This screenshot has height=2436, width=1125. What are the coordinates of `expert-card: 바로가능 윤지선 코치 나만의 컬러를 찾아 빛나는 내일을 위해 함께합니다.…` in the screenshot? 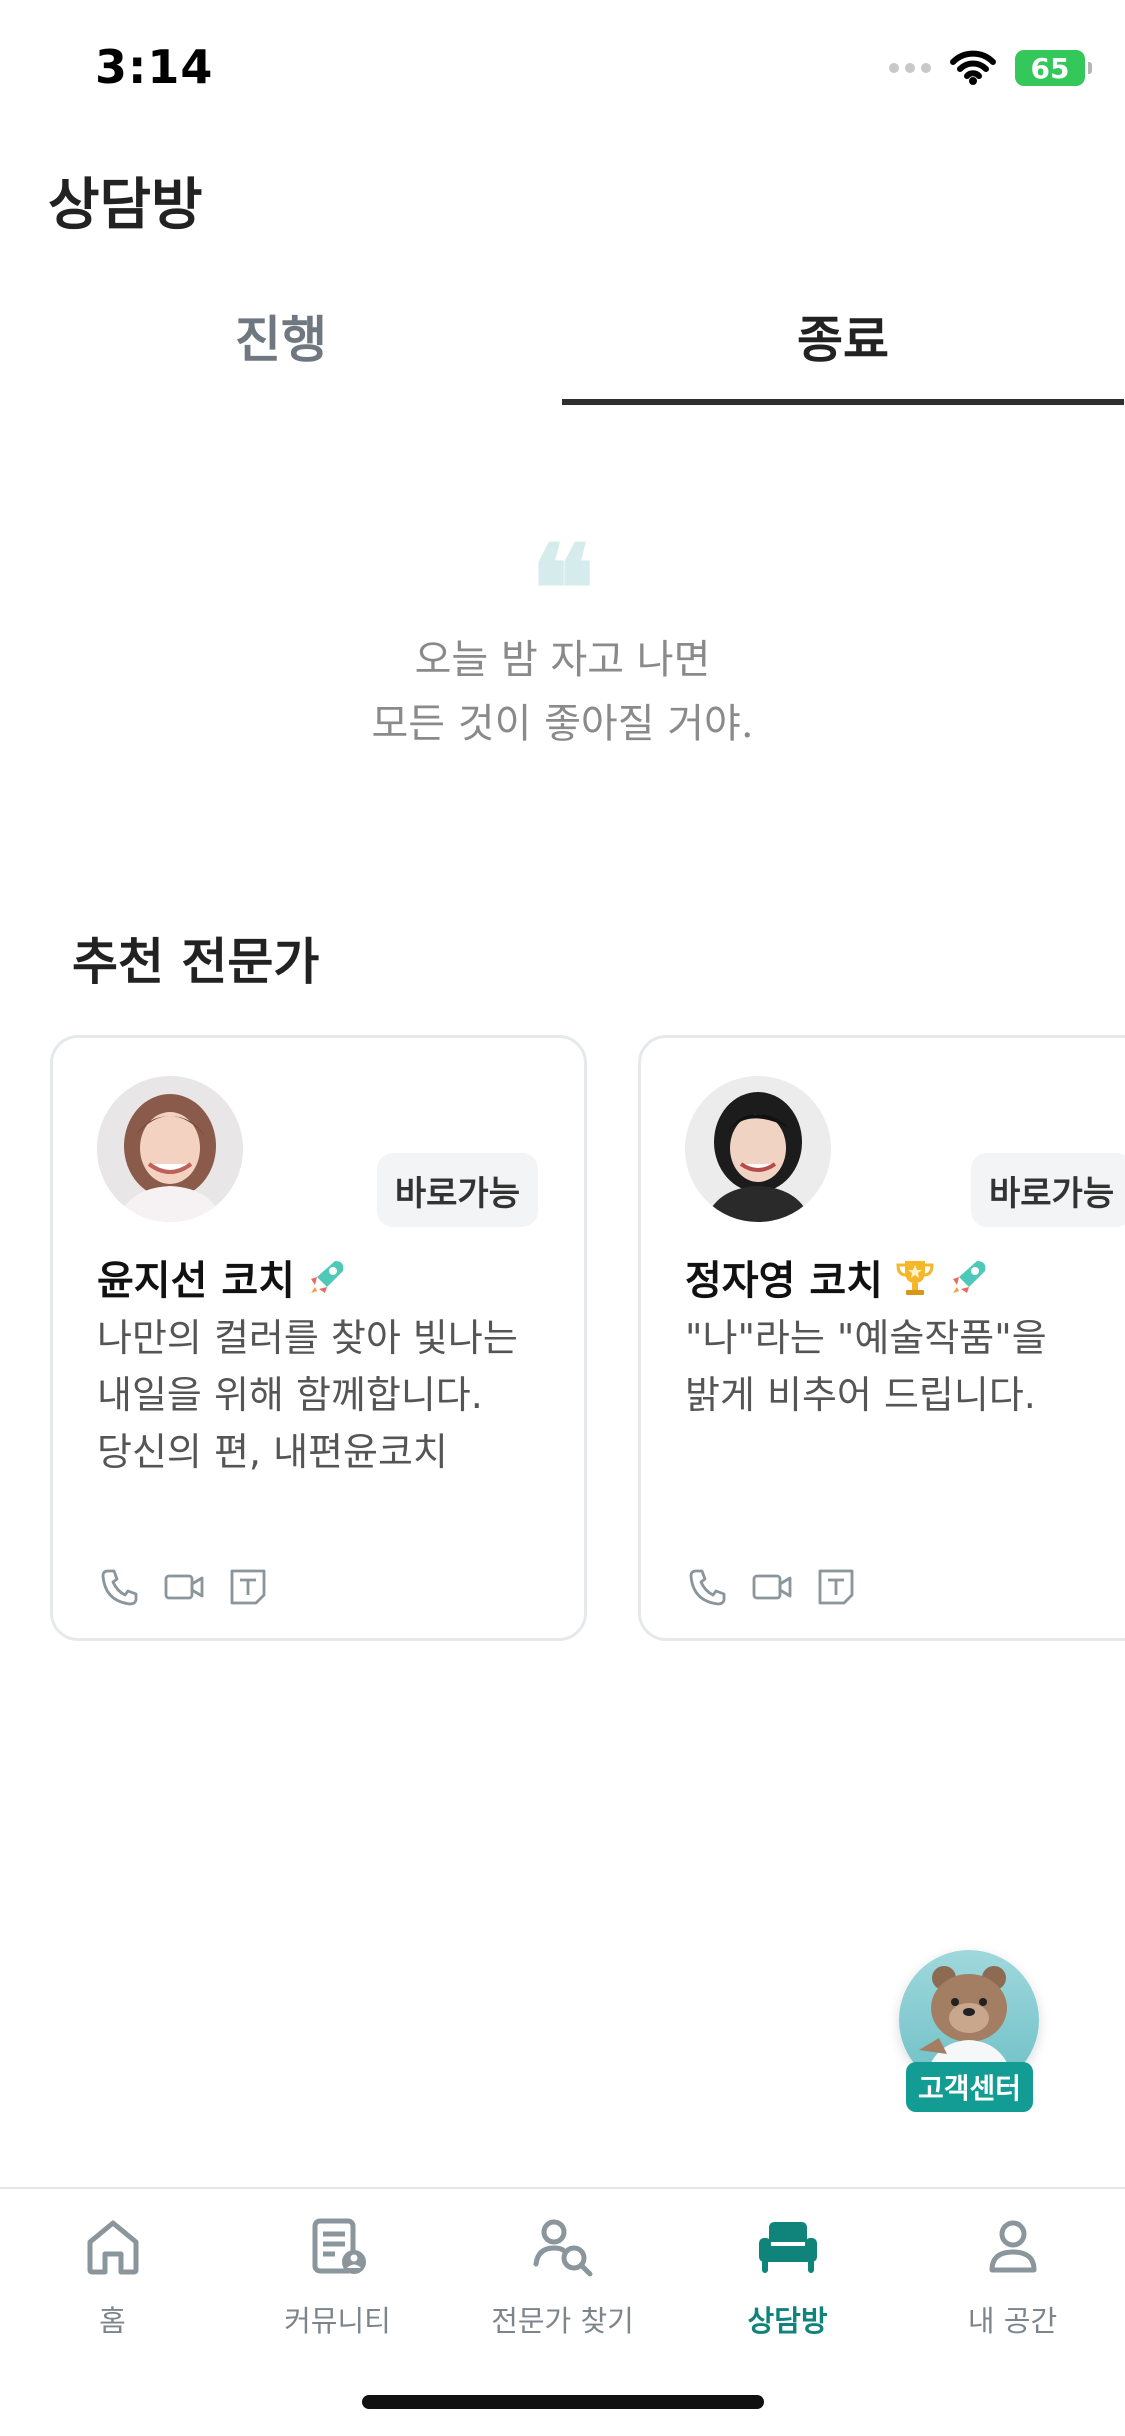 It's located at (318, 1338).